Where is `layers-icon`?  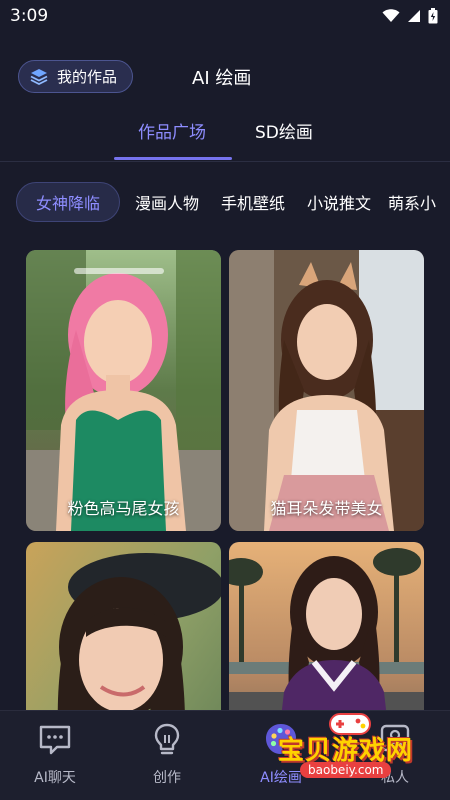
layers-icon is located at coordinates (39, 76).